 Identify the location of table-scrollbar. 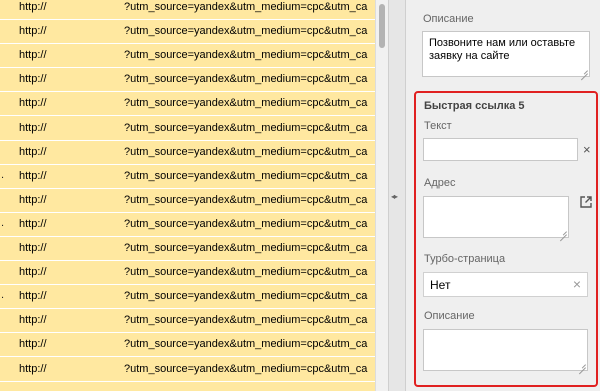
(381, 195).